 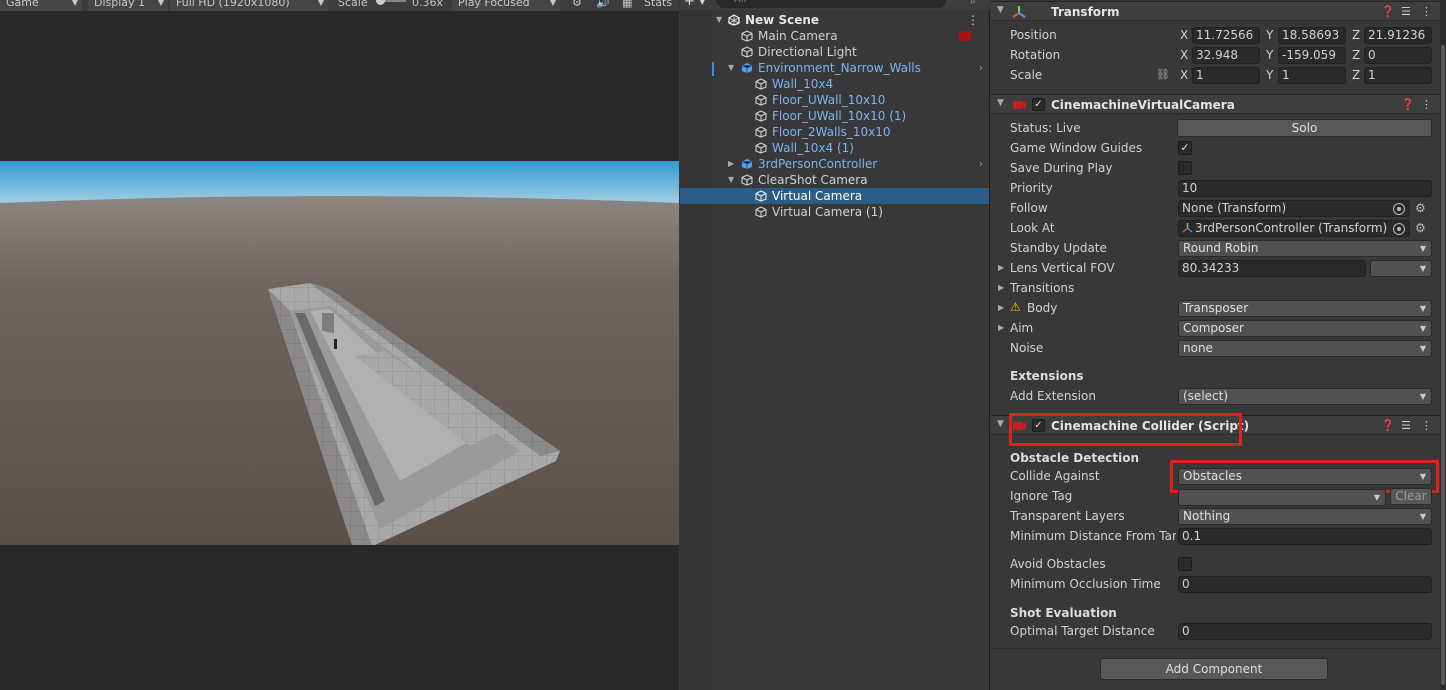 What do you see at coordinates (1226, 35) in the screenshot?
I see `position-x-field: 11.72566` at bounding box center [1226, 35].